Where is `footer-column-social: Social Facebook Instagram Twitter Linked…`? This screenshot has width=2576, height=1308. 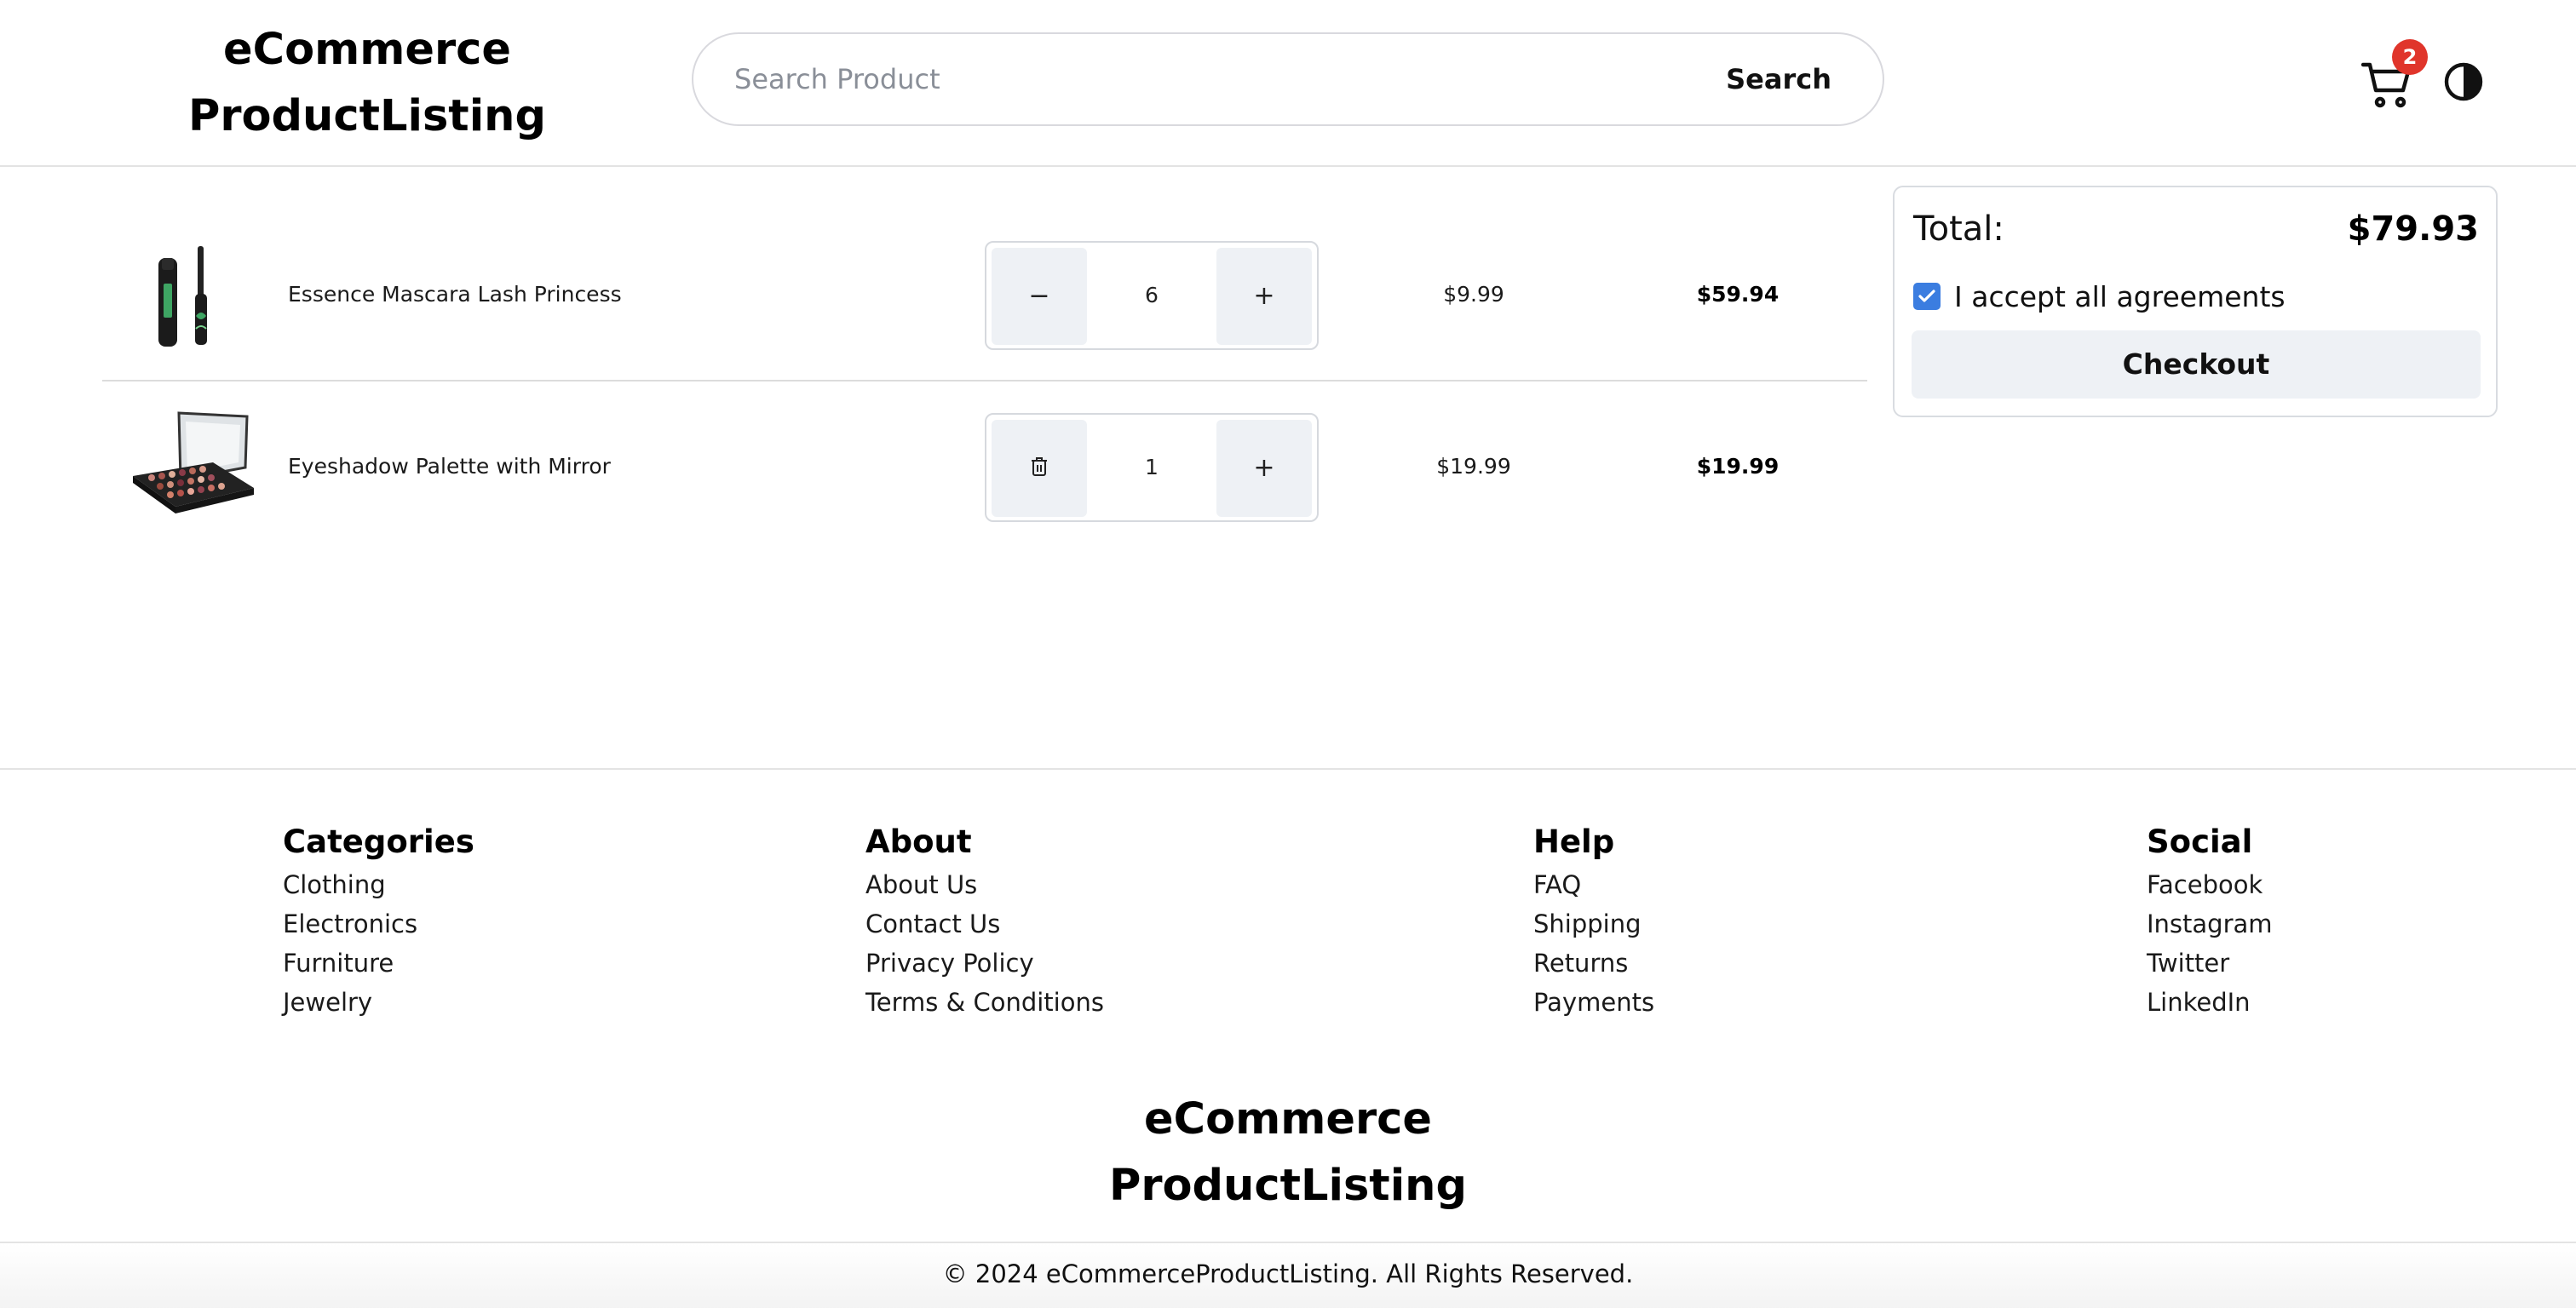
footer-column-social: Social Facebook Instagram Twitter Linked… is located at coordinates (2210, 920).